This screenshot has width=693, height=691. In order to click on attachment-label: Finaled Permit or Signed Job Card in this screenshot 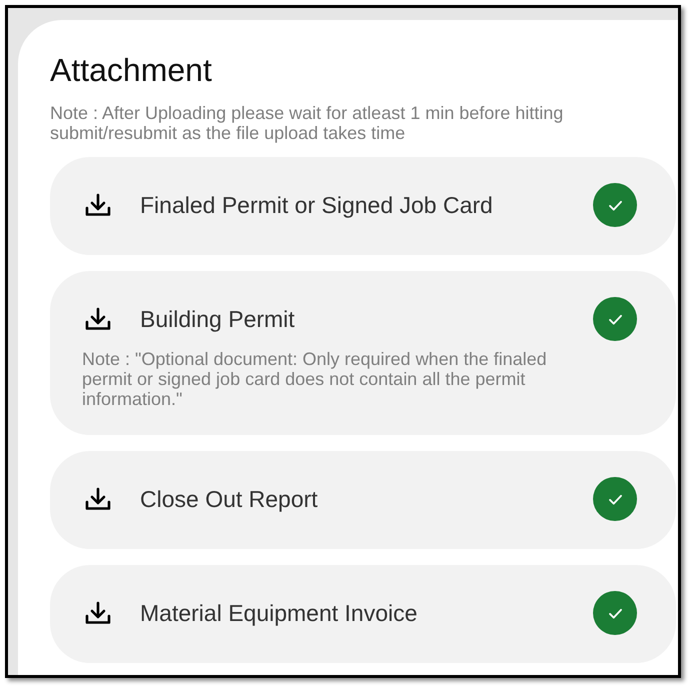, I will do `click(316, 205)`.